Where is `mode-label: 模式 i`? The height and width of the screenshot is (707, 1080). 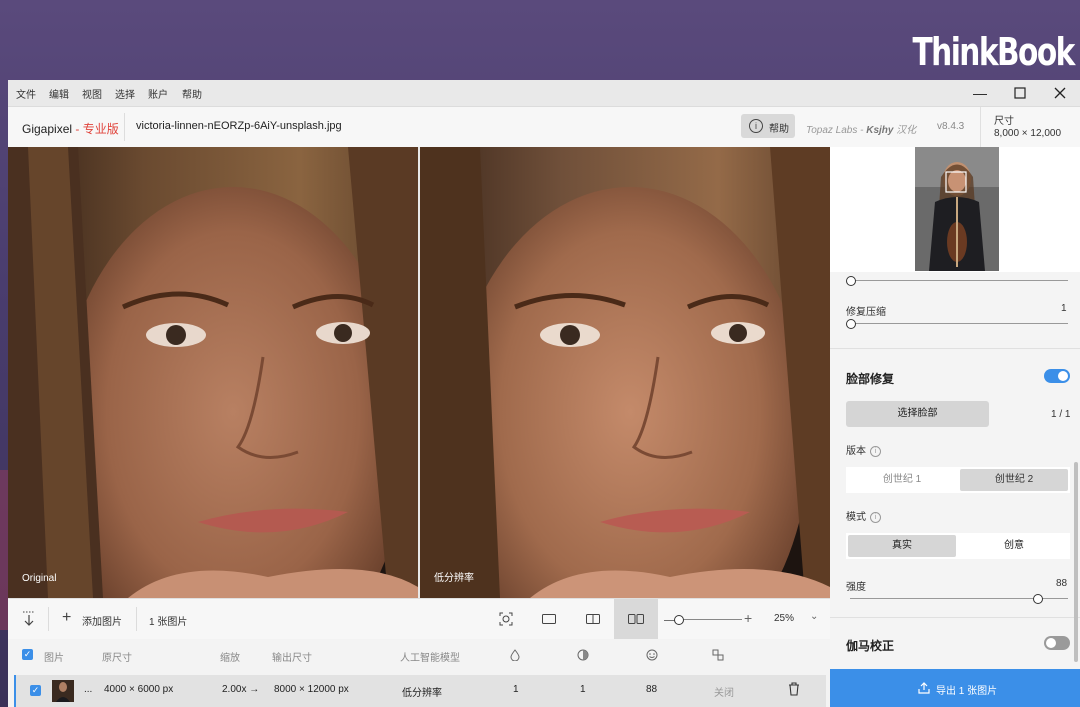
mode-label: 模式 i is located at coordinates (863, 515).